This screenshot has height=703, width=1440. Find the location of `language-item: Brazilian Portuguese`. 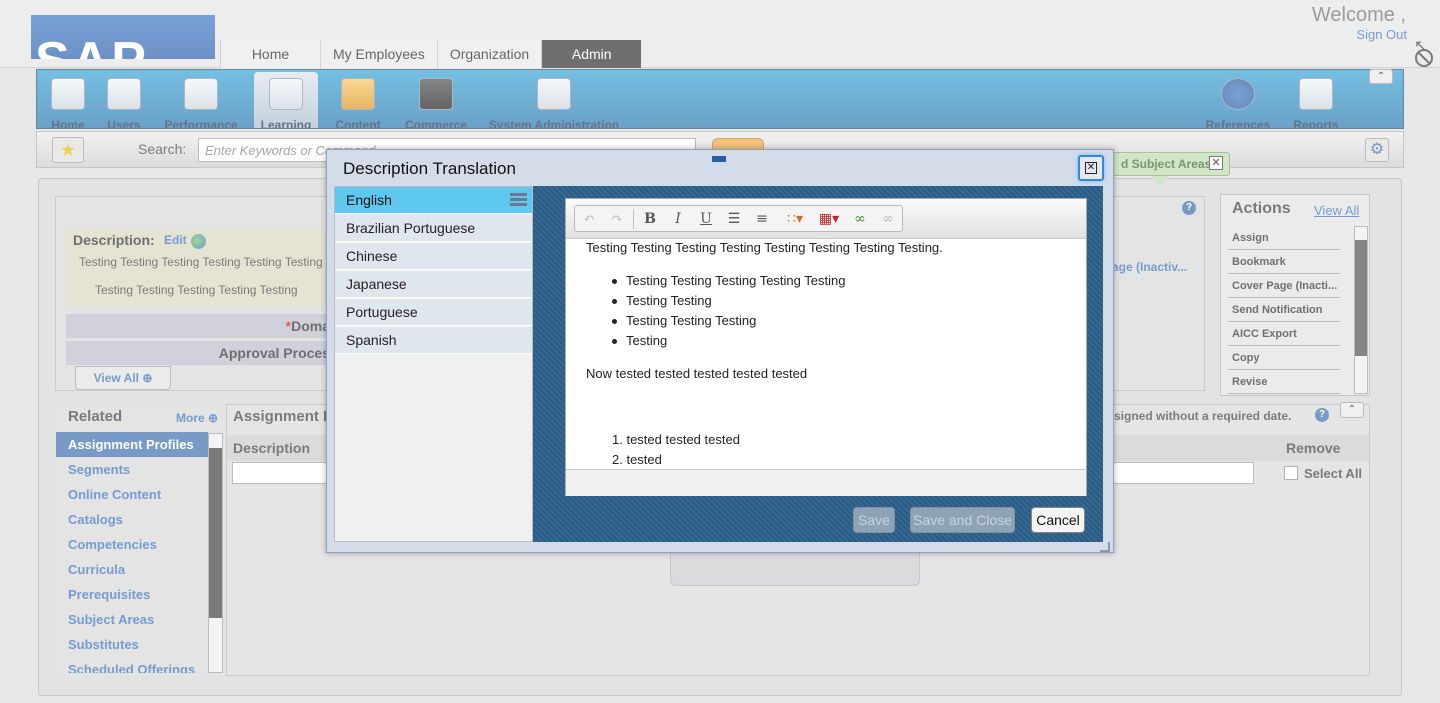

language-item: Brazilian Portuguese is located at coordinates (433, 228).